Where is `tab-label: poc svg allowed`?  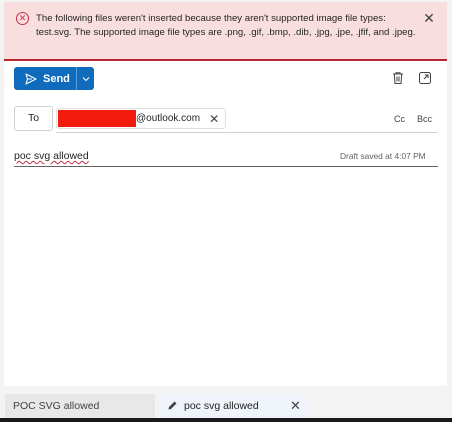
tab-label: poc svg allowed is located at coordinates (221, 406).